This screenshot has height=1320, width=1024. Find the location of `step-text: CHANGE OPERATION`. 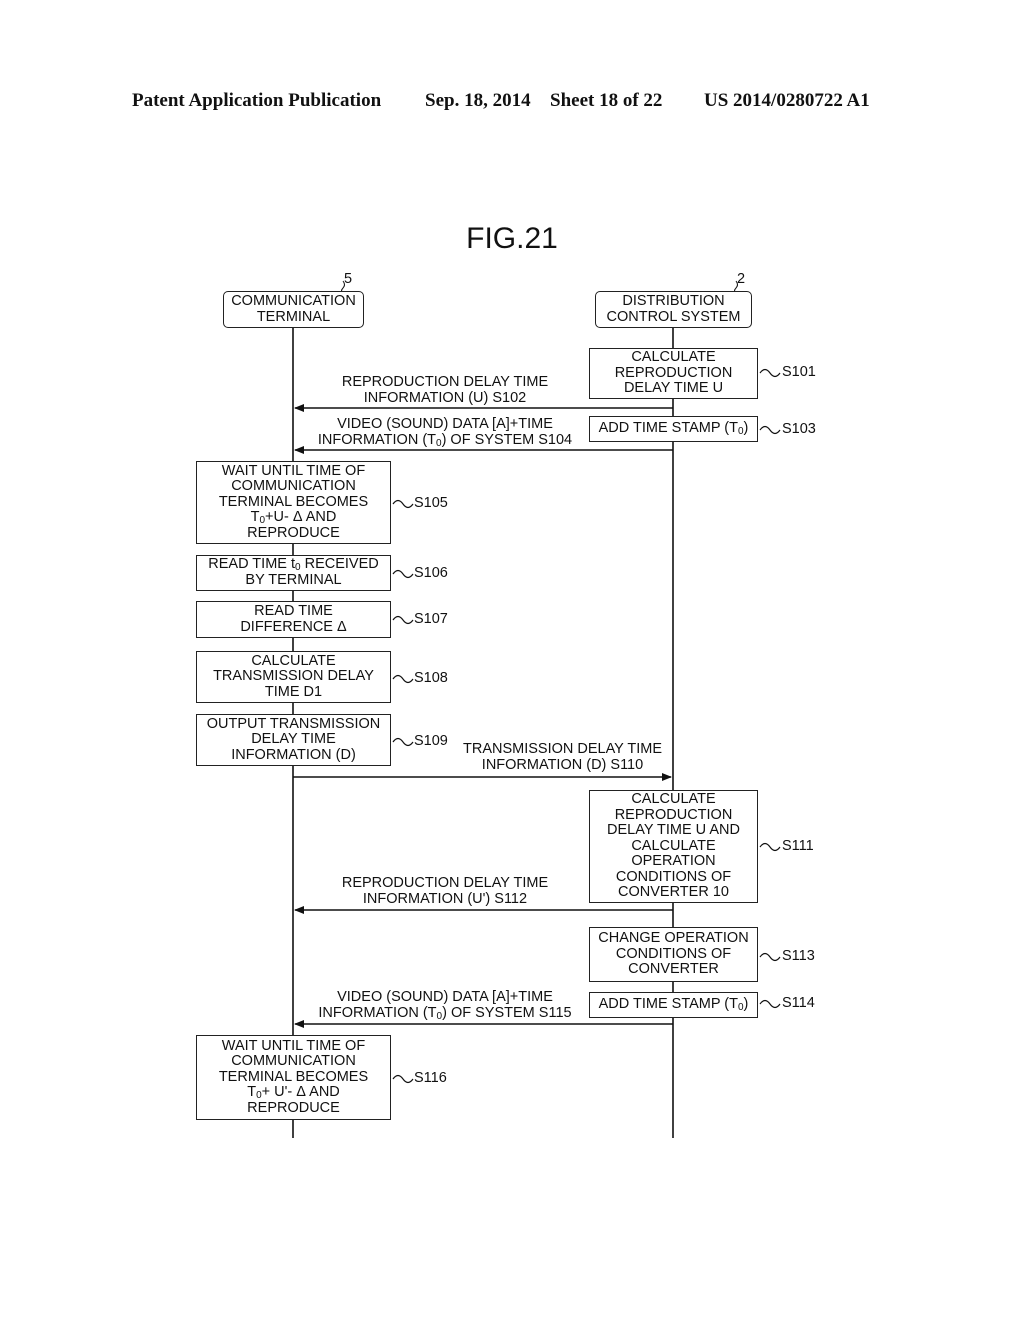

step-text: CHANGE OPERATION is located at coordinates (673, 938).